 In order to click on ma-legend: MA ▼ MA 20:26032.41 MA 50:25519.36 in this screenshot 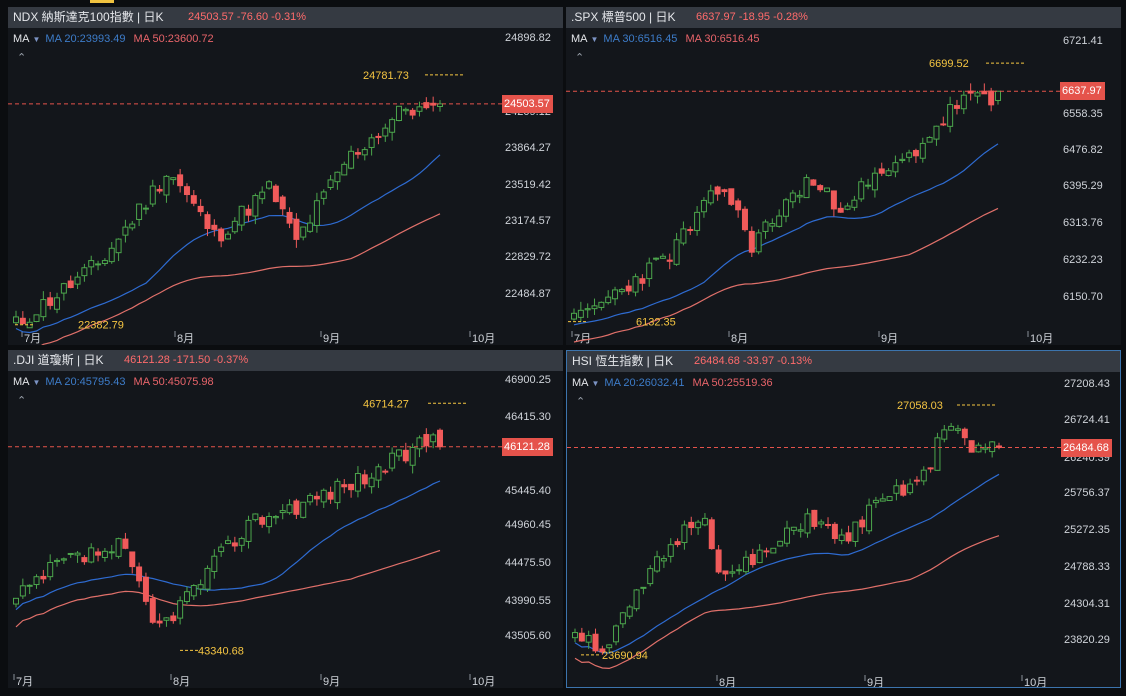, I will do `click(672, 383)`.